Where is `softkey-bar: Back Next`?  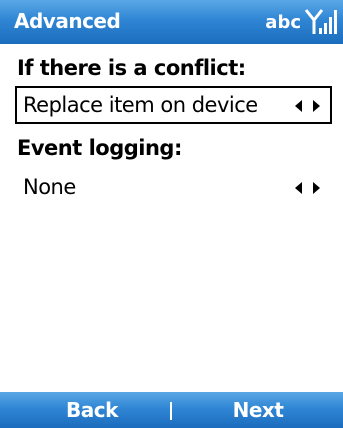
softkey-bar: Back Next is located at coordinates (171, 410).